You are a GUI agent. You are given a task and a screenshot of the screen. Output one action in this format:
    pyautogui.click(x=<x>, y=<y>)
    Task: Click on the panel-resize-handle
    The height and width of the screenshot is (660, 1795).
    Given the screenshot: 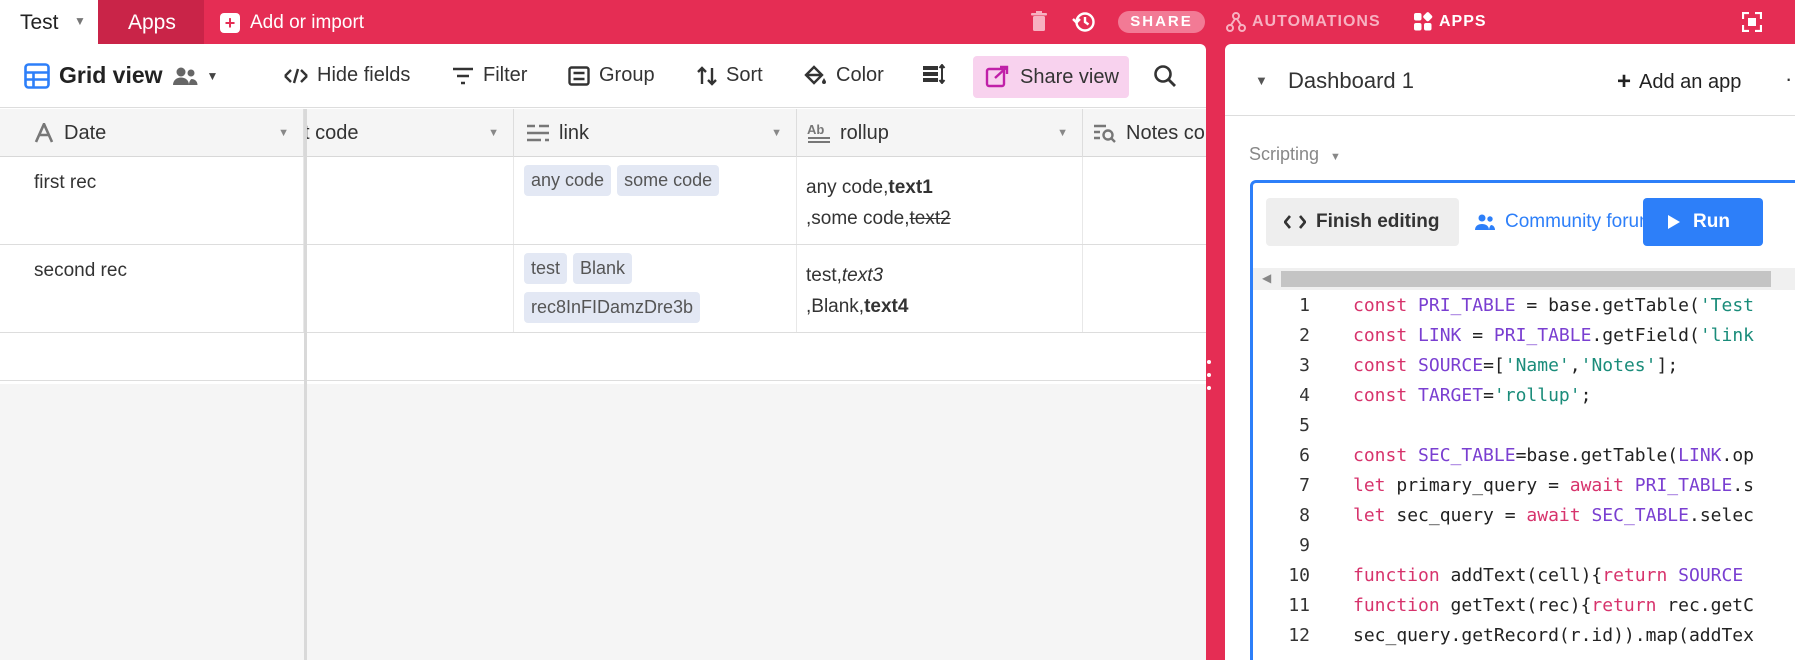 What is the action you would take?
    pyautogui.click(x=1209, y=375)
    